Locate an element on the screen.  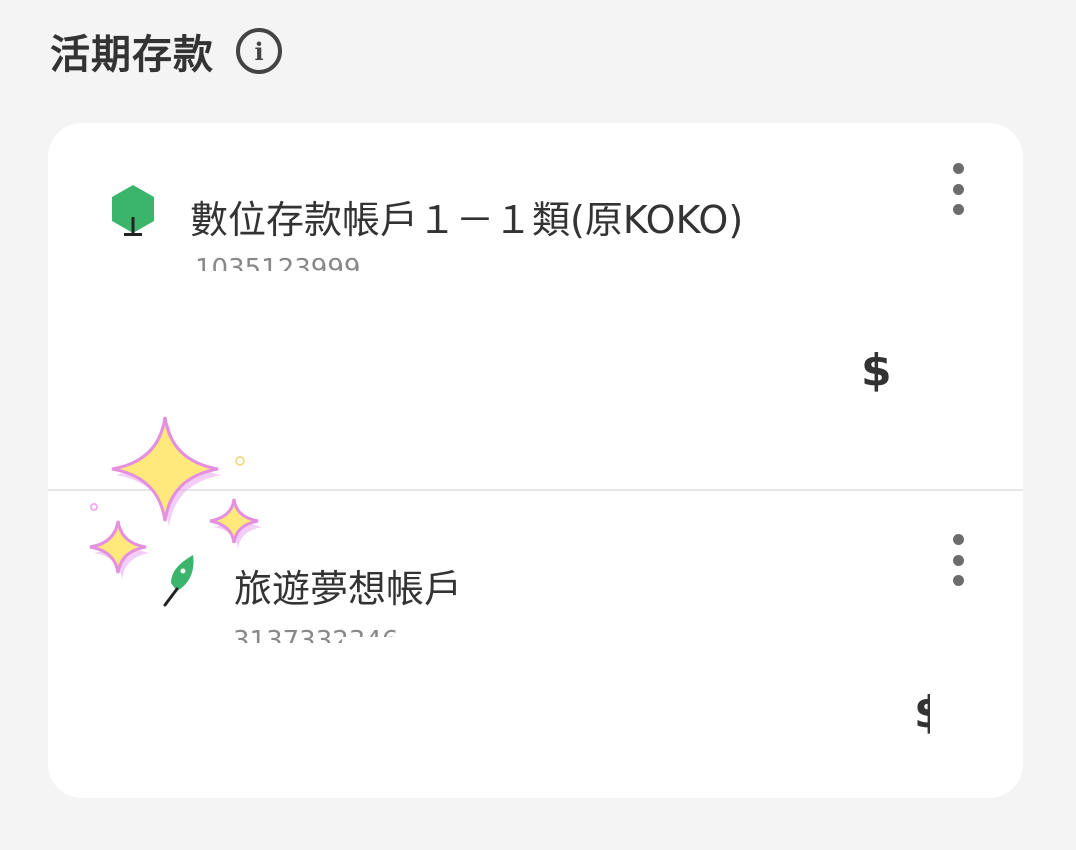
account-number: 1035123999 is located at coordinates (278, 263).